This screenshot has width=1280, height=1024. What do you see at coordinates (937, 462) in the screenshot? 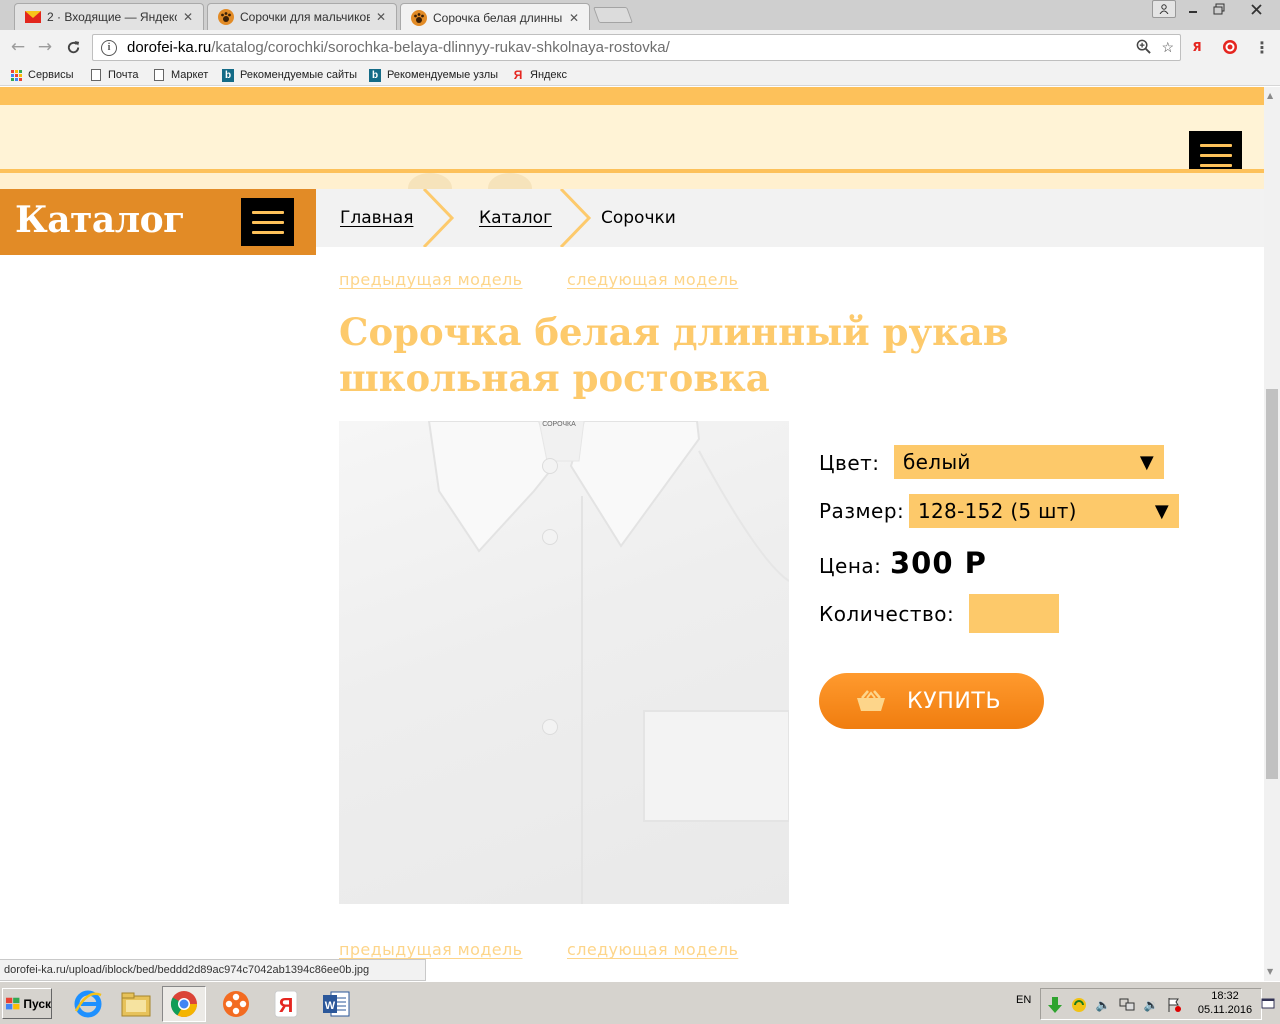
I see `color-select-value: белый` at bounding box center [937, 462].